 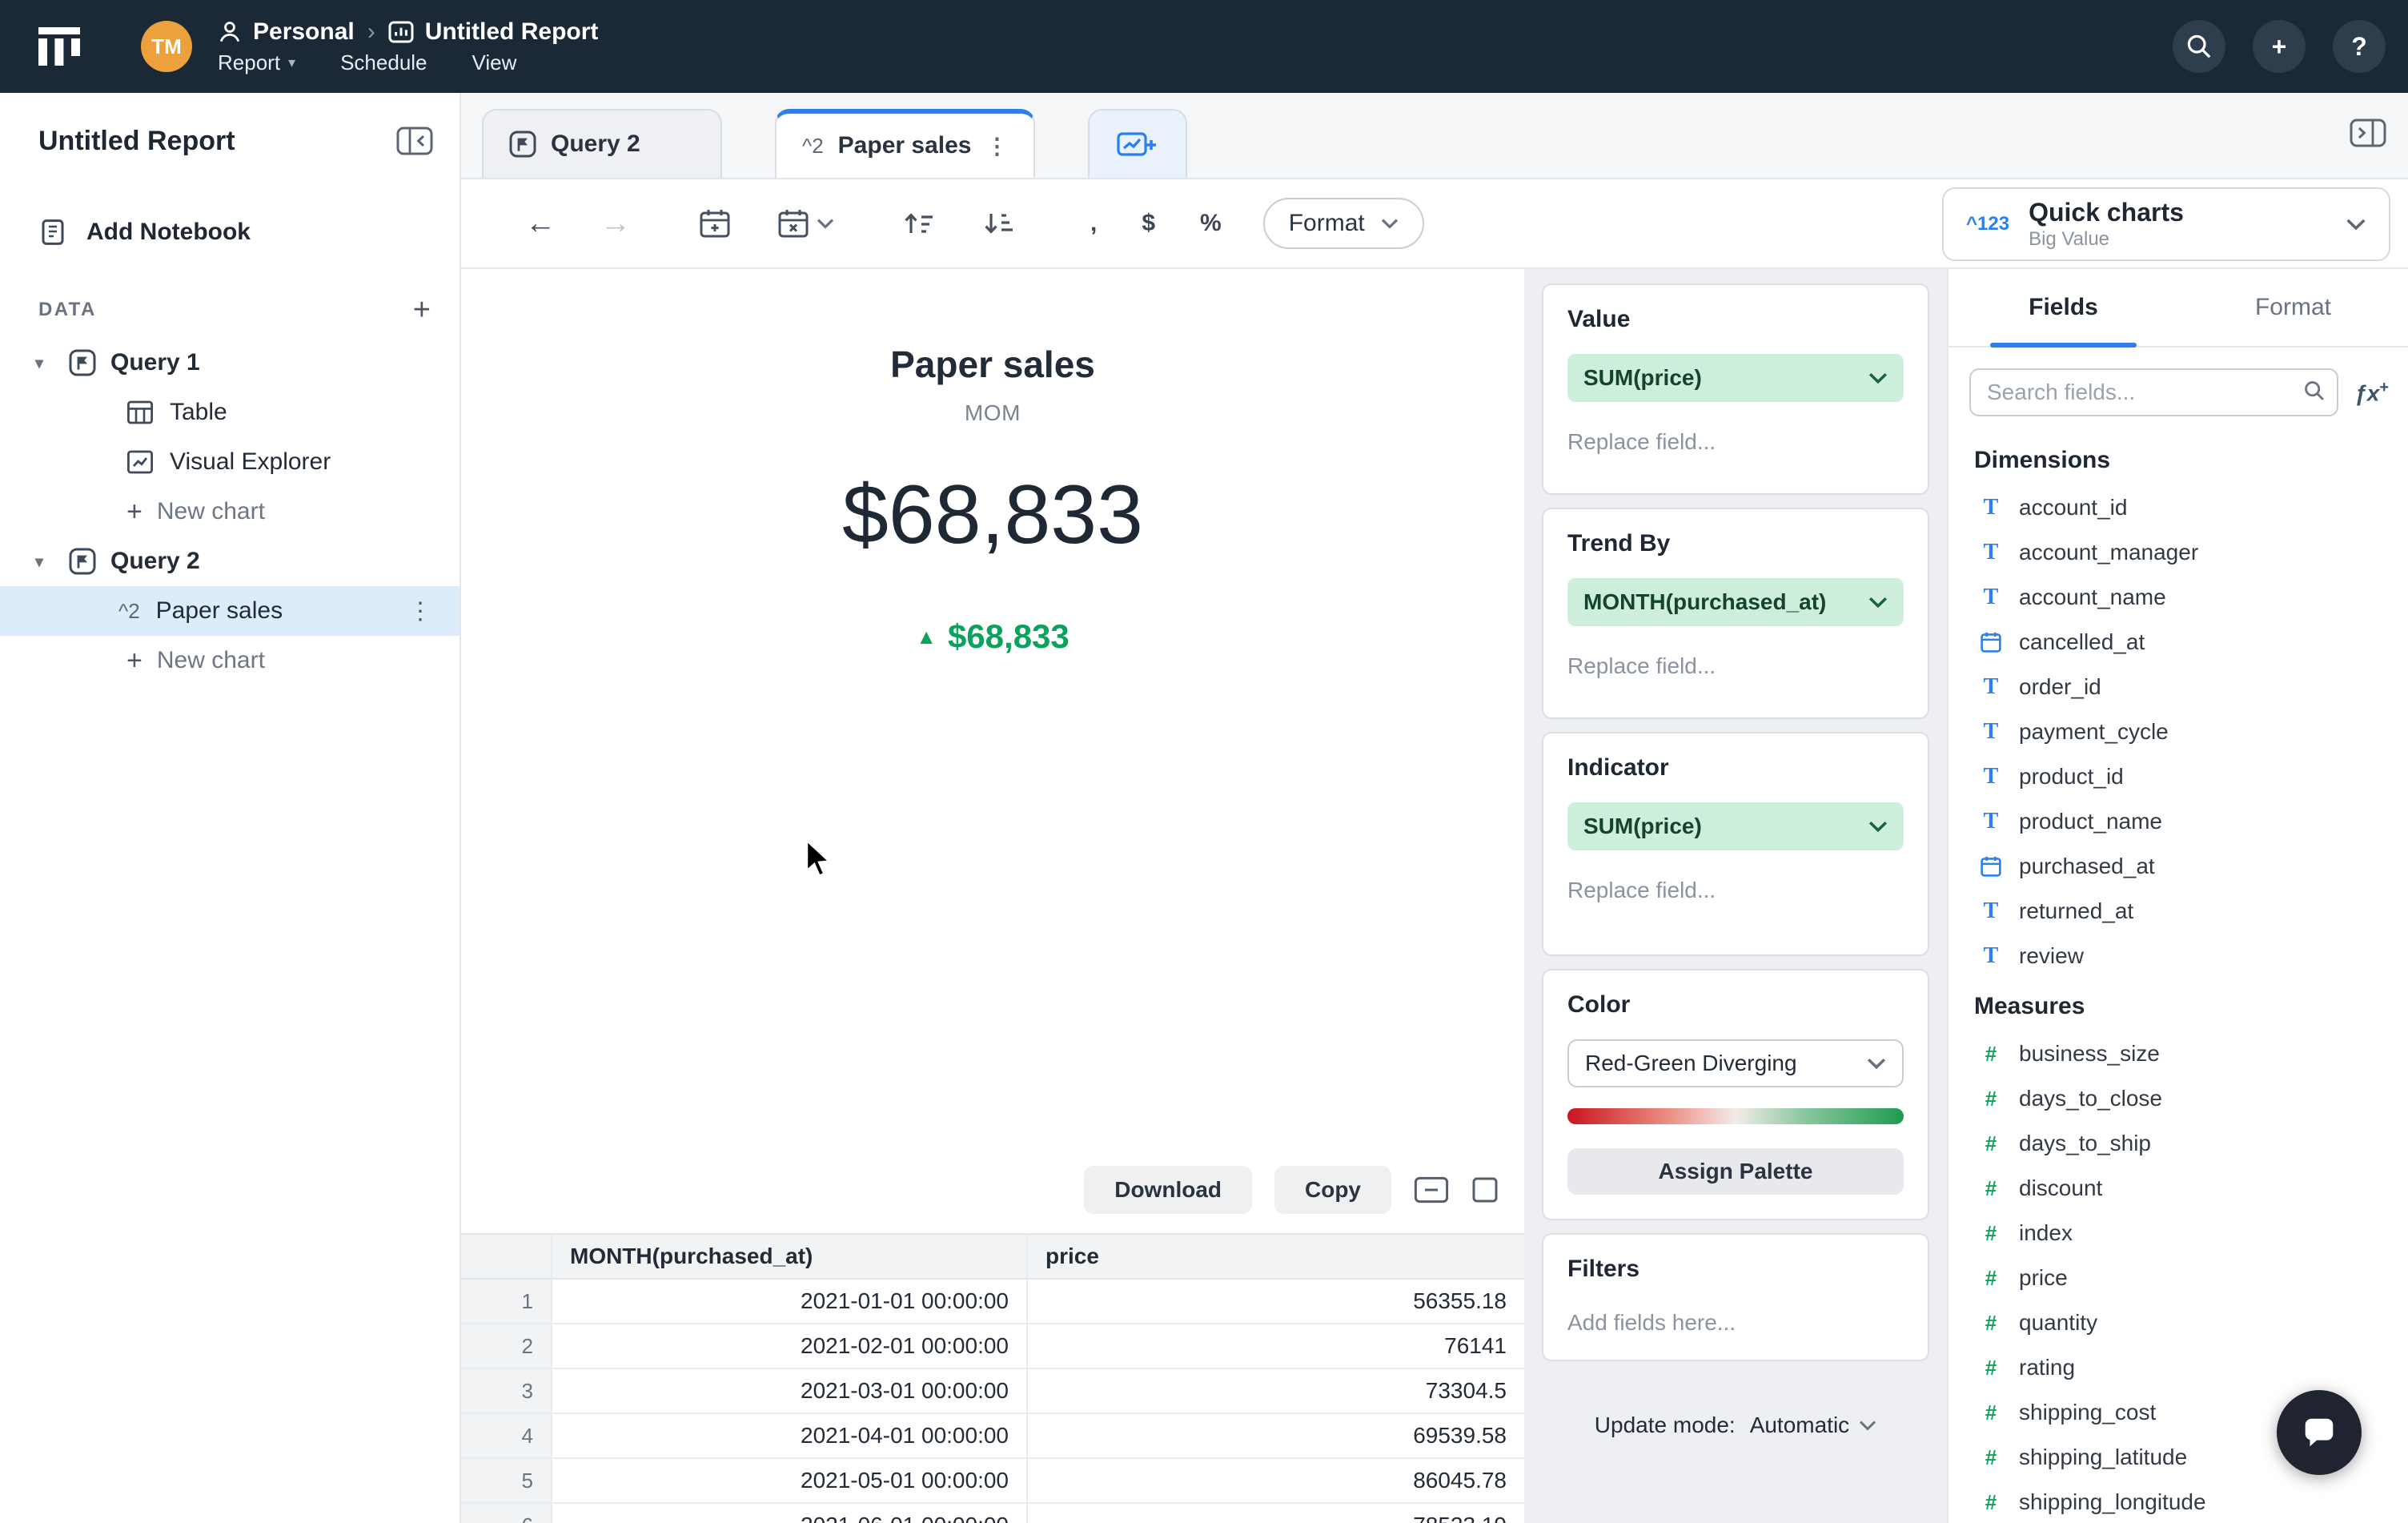 I want to click on field-item: # index, so click(x=2178, y=1233).